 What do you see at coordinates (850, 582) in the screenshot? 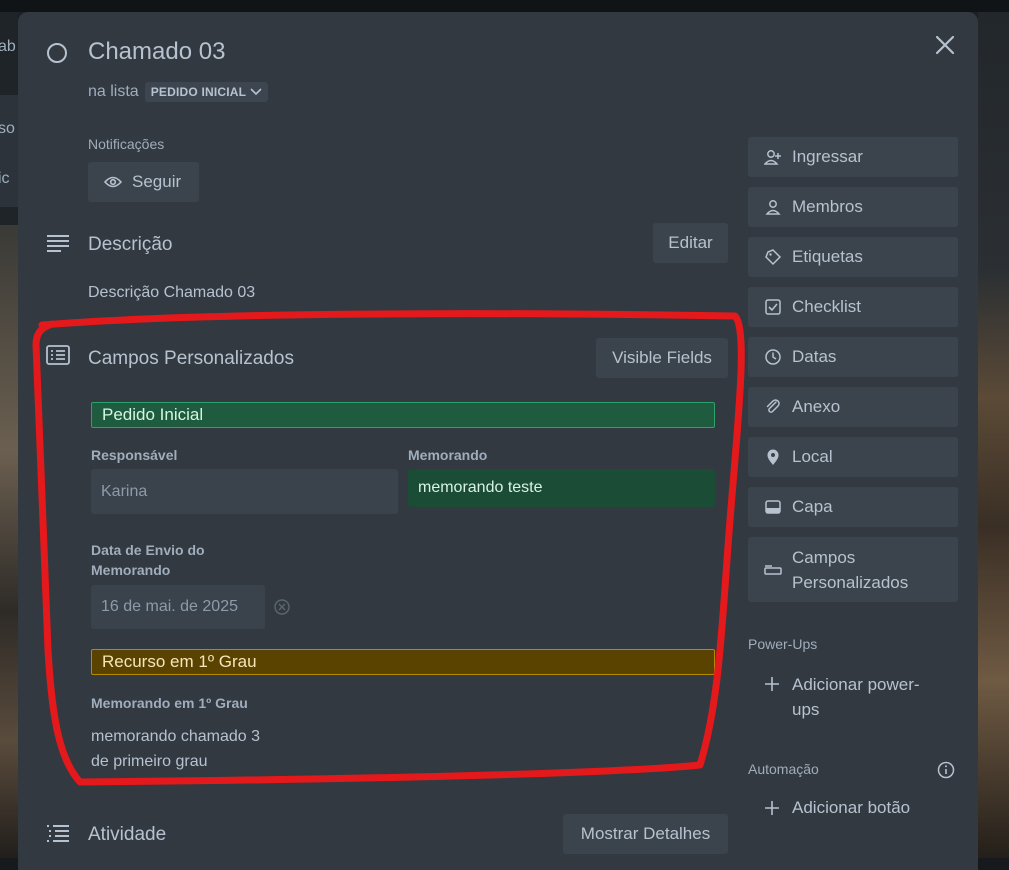
I see `sidebar-custom-fields-label-line: Personalizados` at bounding box center [850, 582].